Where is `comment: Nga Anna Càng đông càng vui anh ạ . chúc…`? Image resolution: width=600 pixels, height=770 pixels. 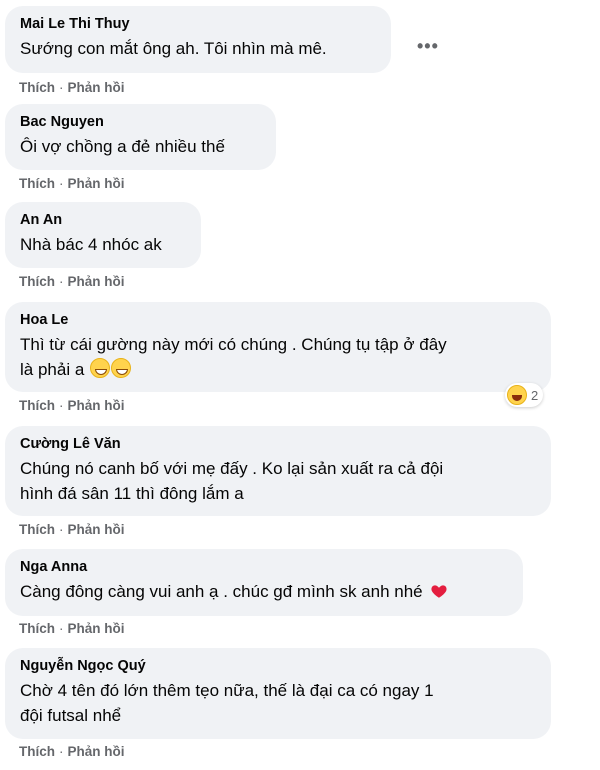 comment: Nga Anna Càng đông càng vui anh ạ . chúc… is located at coordinates (264, 592).